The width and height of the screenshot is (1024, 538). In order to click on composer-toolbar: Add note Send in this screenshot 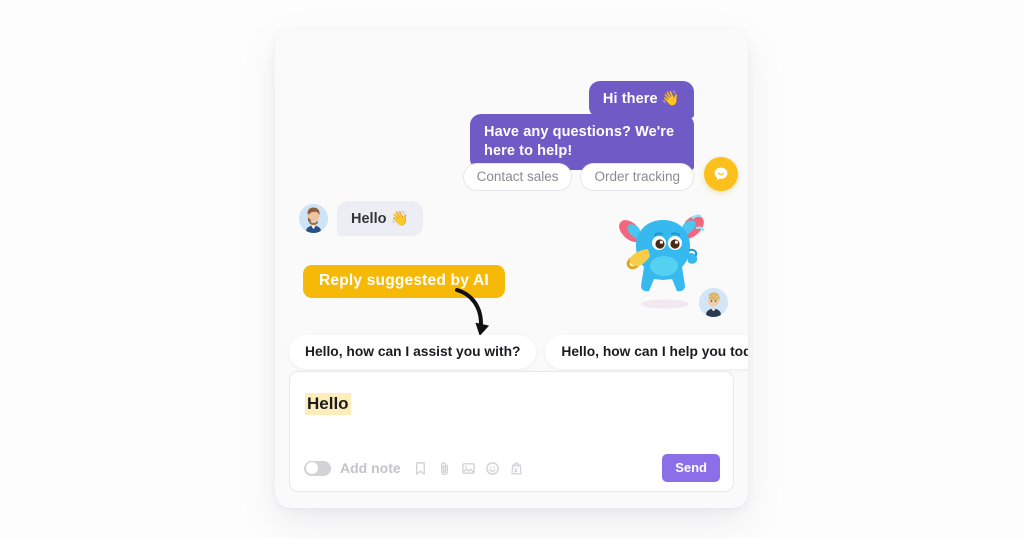, I will do `click(512, 468)`.